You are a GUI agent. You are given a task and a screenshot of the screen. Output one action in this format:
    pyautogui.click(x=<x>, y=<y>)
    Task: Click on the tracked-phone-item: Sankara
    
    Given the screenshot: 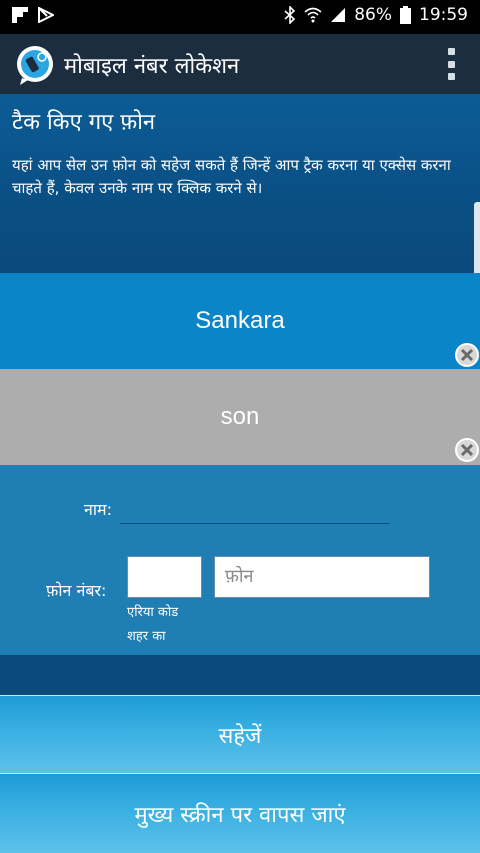 What is the action you would take?
    pyautogui.click(x=240, y=321)
    